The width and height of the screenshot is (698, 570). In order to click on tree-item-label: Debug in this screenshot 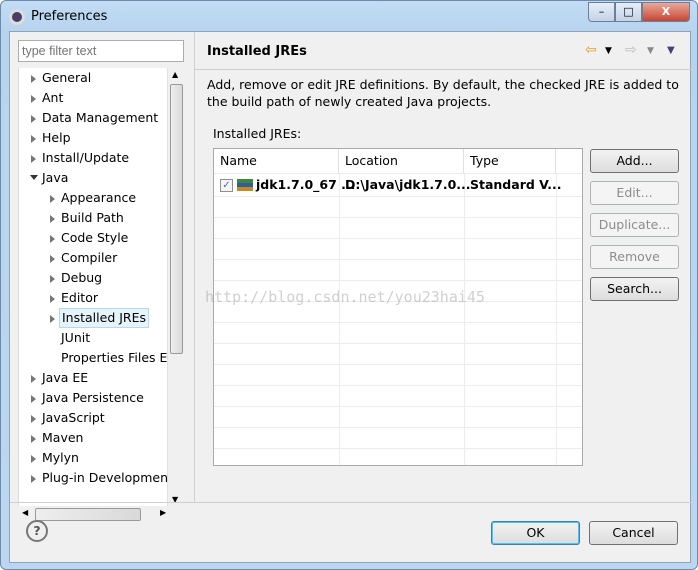, I will do `click(82, 277)`.